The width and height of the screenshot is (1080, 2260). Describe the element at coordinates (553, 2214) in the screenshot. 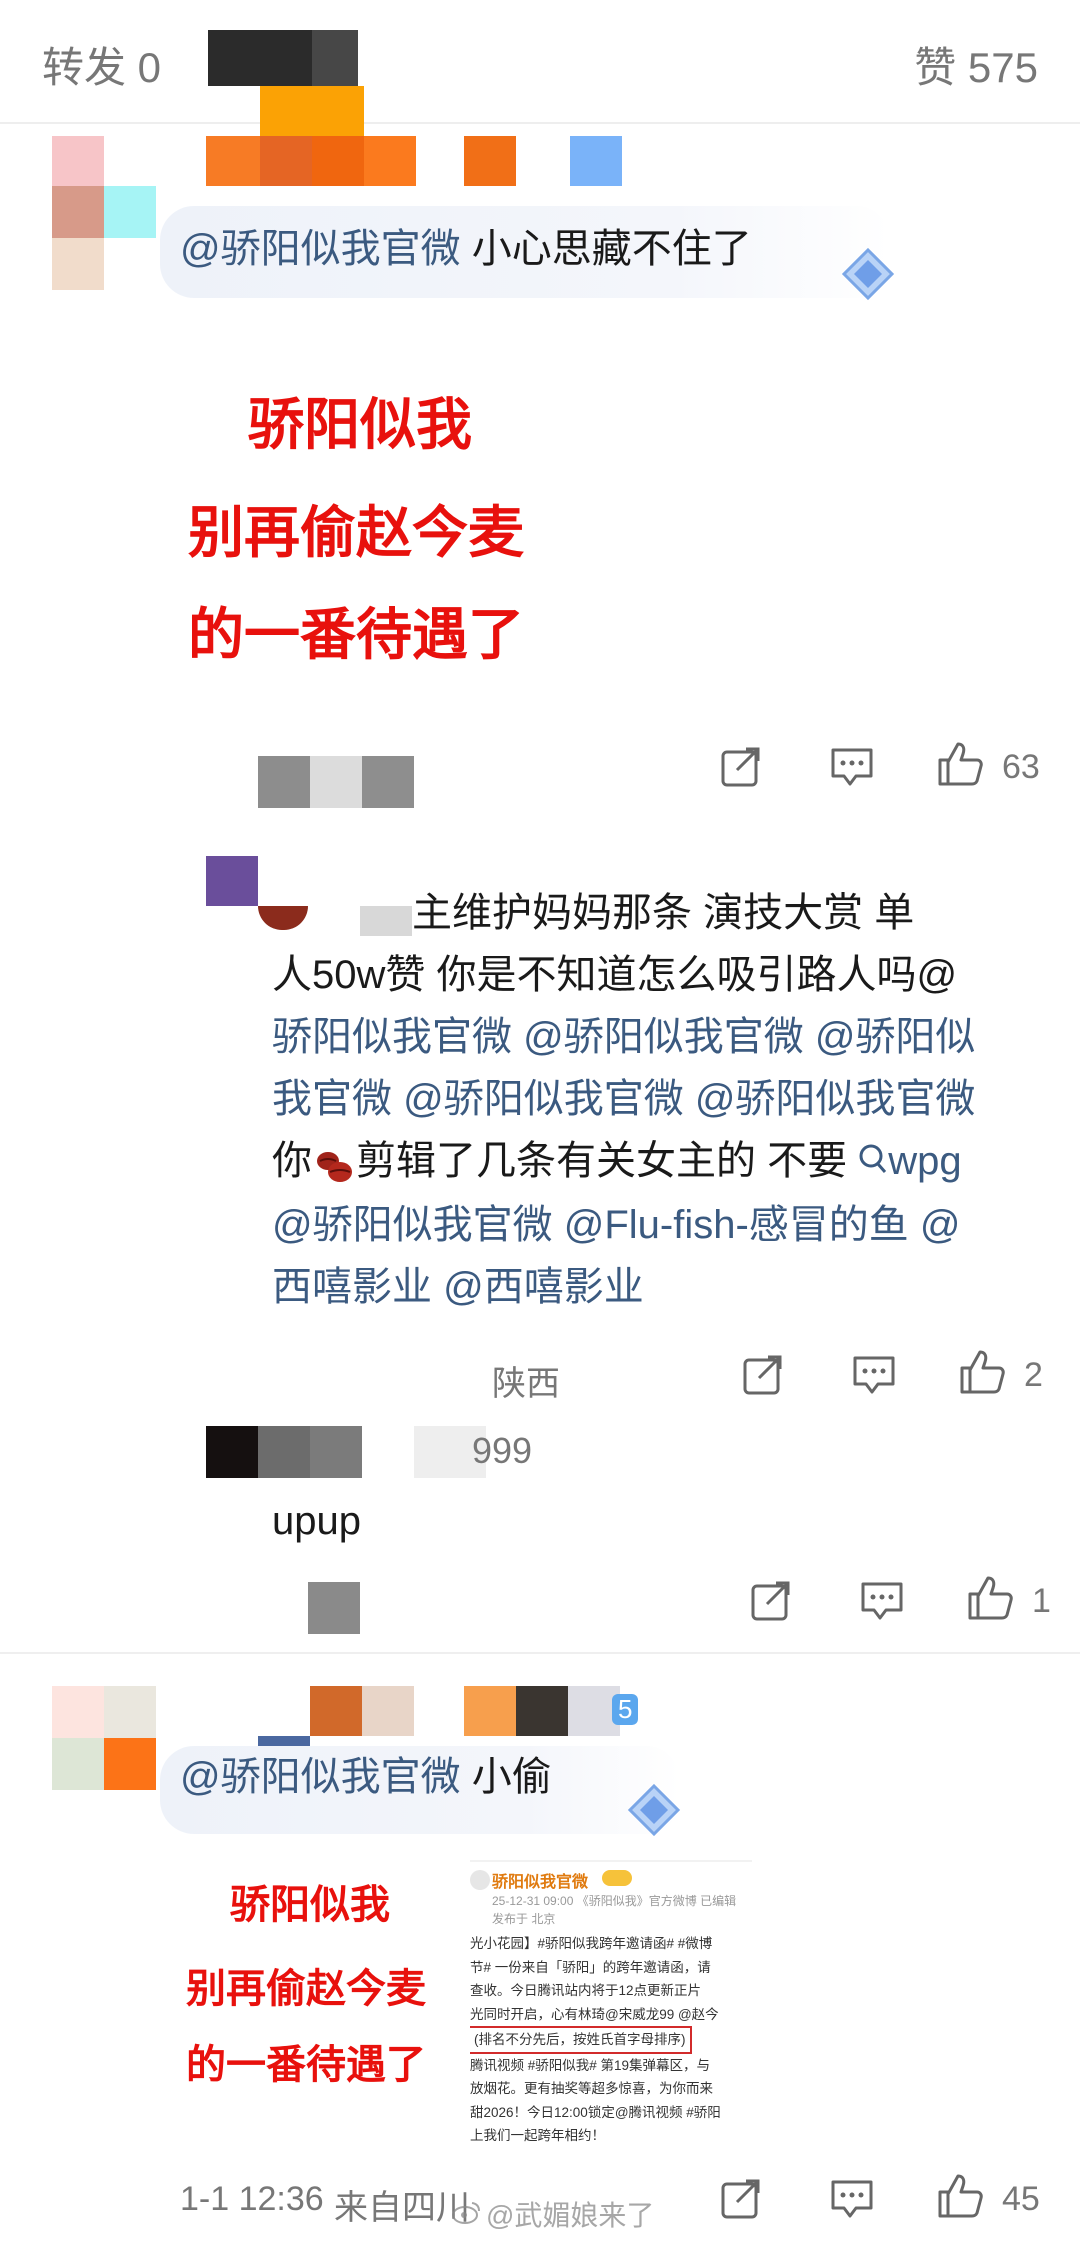

I see `watermark: @武媚娘来了` at that location.